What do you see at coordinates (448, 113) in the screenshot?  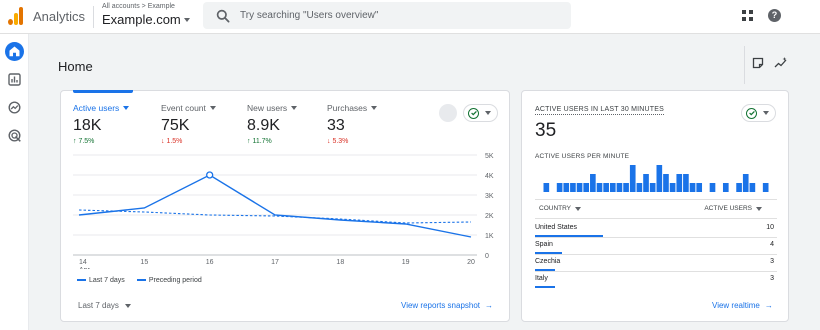 I see `anomaly-icon` at bounding box center [448, 113].